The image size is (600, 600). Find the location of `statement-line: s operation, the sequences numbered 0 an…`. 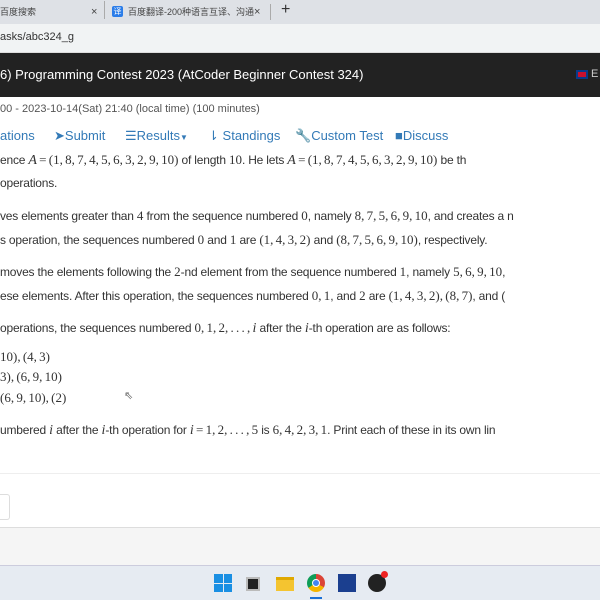

statement-line: s operation, the sequences numbered 0 an… is located at coordinates (244, 240).